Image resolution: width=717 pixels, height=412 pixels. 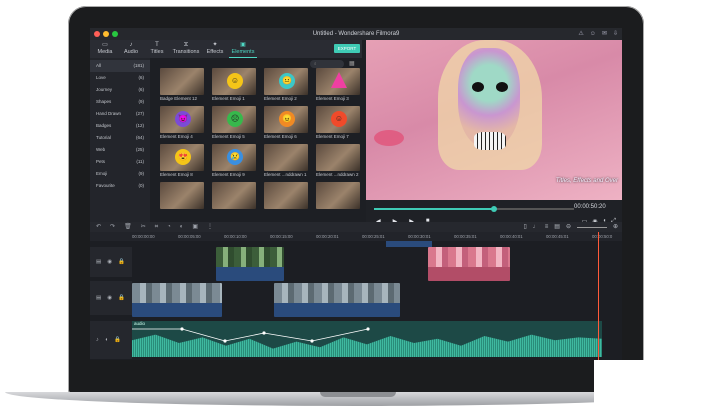 I want to click on element-label: Element Emoji 7, so click(x=332, y=136).